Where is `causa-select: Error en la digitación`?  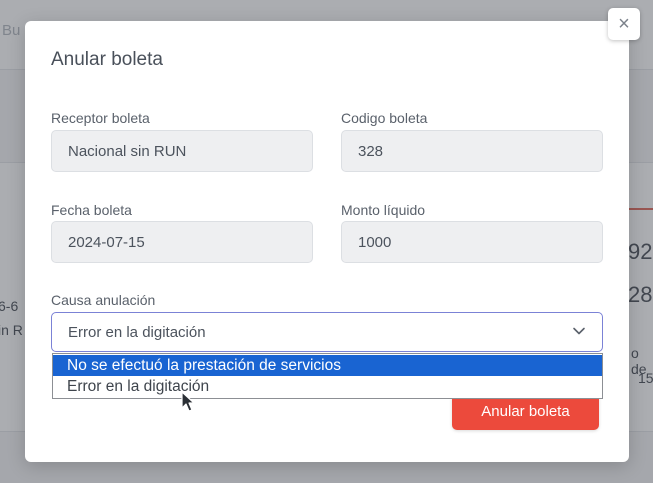 causa-select: Error en la digitación is located at coordinates (327, 332).